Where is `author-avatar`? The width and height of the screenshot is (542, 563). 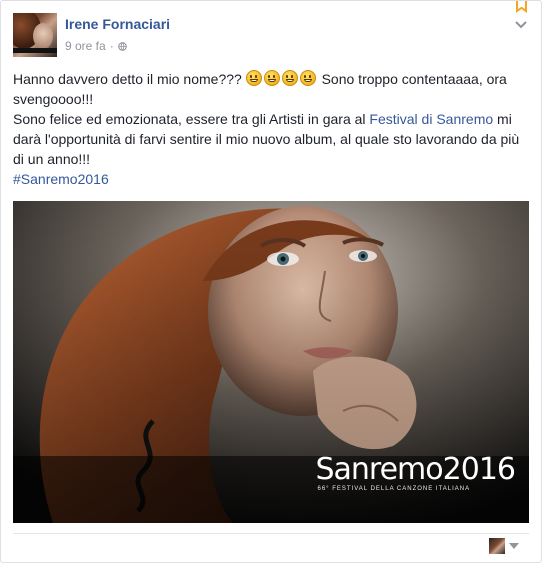
author-avatar is located at coordinates (35, 35).